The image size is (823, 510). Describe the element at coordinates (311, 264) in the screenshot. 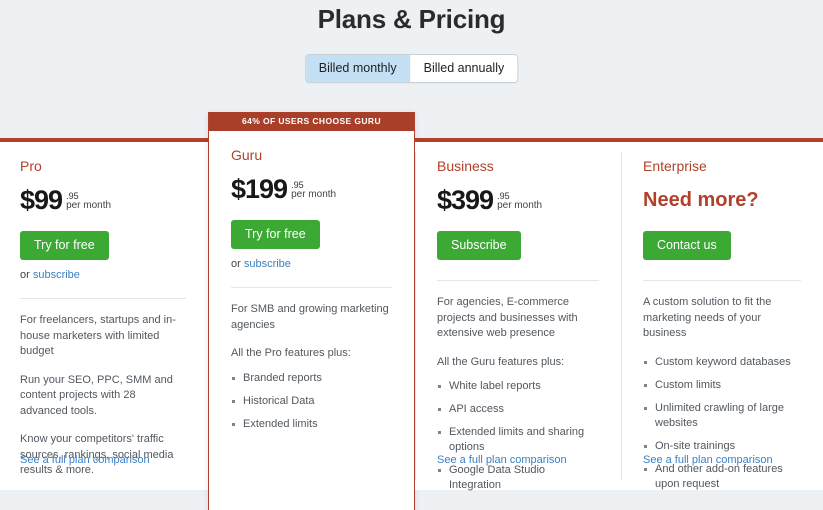

I see `or-subscribe-guru: or subscribe` at that location.